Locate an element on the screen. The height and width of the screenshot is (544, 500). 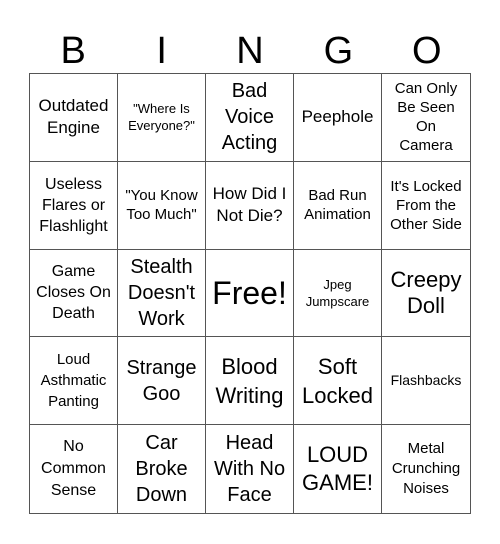
bingo-cell: Outdated Engine is located at coordinates (74, 118).